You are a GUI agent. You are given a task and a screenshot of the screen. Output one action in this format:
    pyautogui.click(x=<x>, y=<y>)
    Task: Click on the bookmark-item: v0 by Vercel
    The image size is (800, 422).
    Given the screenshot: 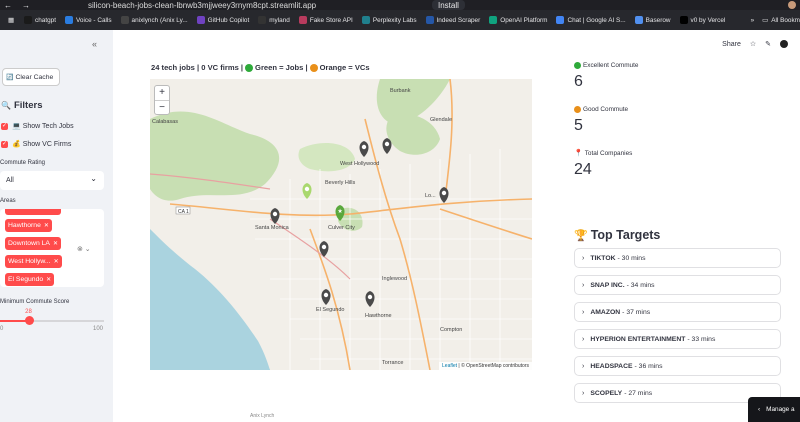 What is the action you would take?
    pyautogui.click(x=702, y=20)
    